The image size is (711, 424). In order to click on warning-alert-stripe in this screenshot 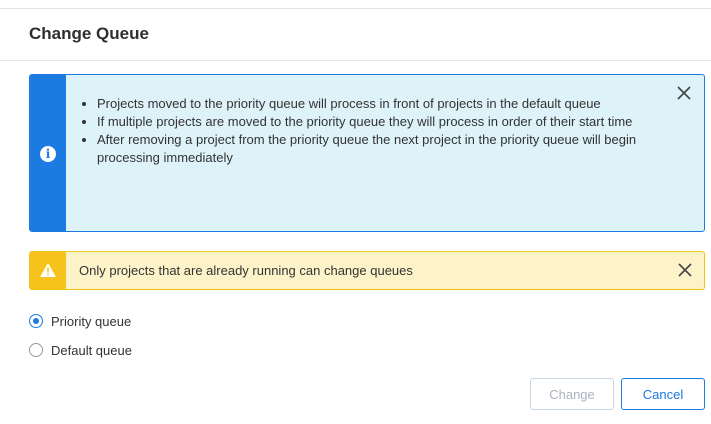, I will do `click(48, 270)`.